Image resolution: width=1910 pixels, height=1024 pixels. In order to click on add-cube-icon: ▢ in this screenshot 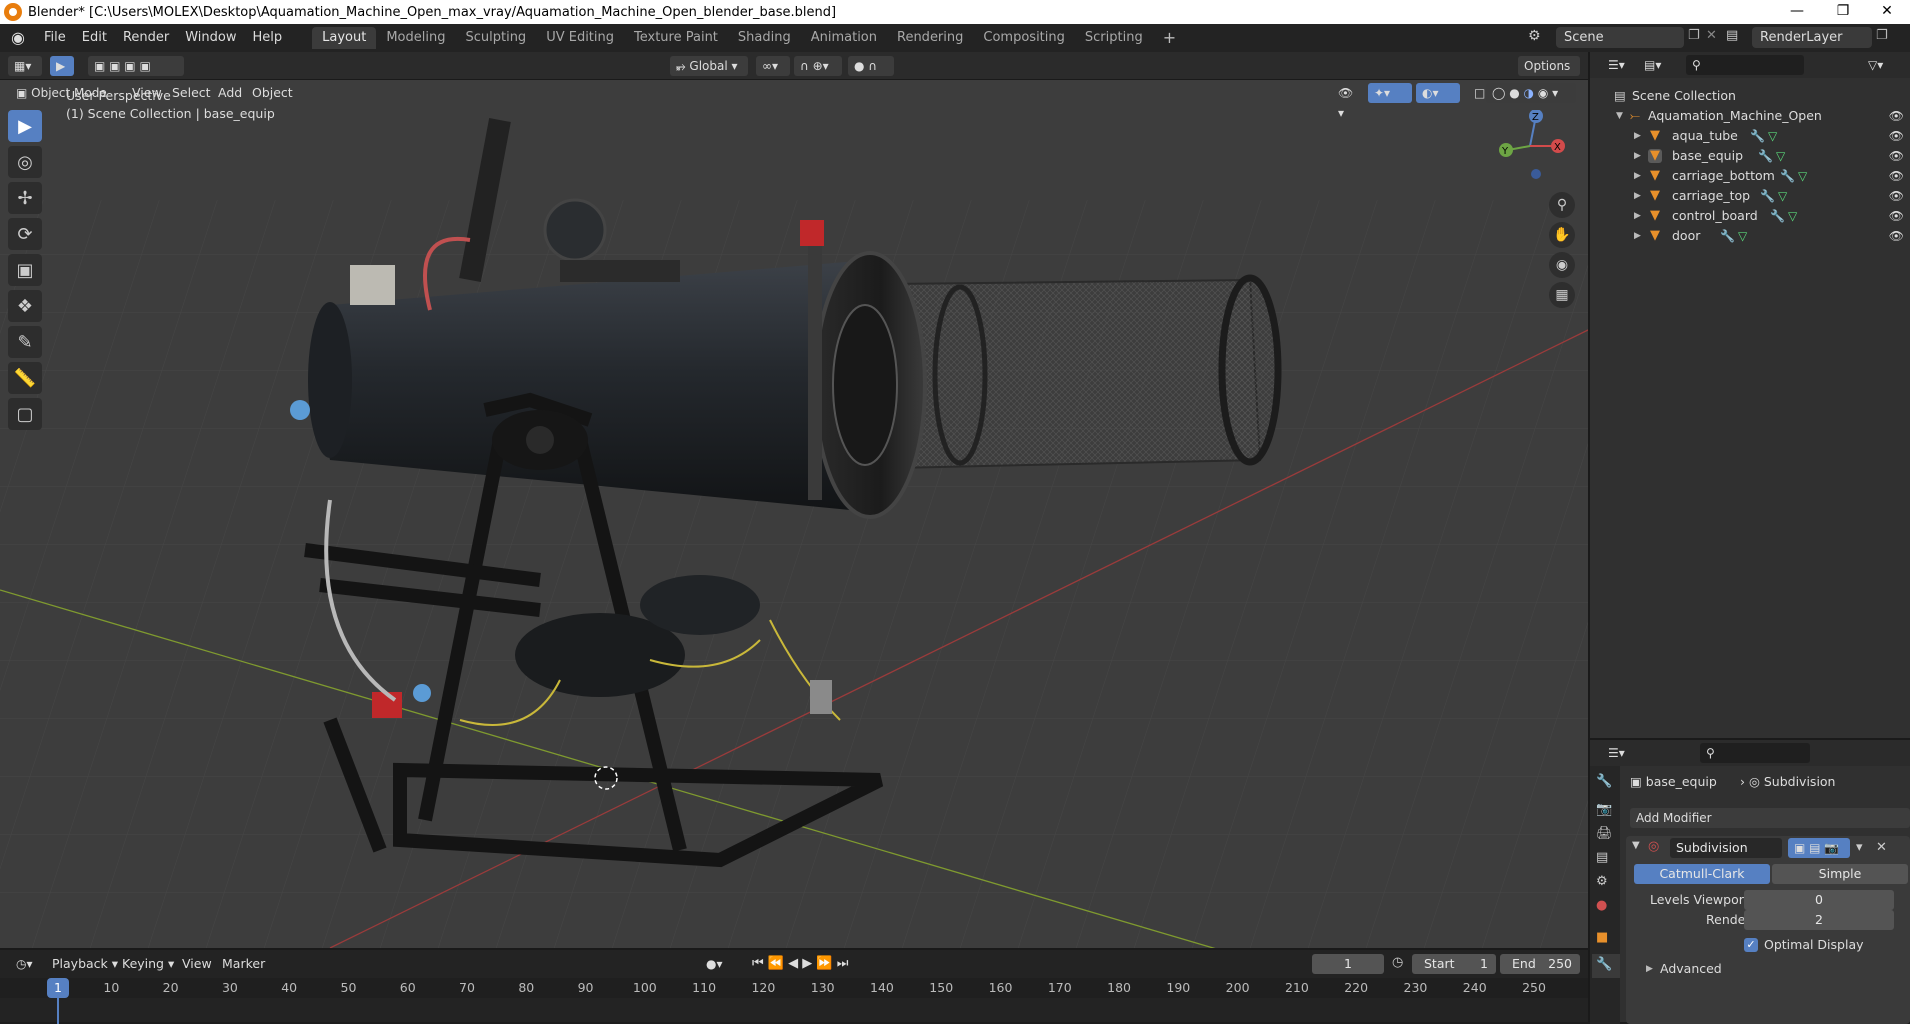, I will do `click(25, 414)`.